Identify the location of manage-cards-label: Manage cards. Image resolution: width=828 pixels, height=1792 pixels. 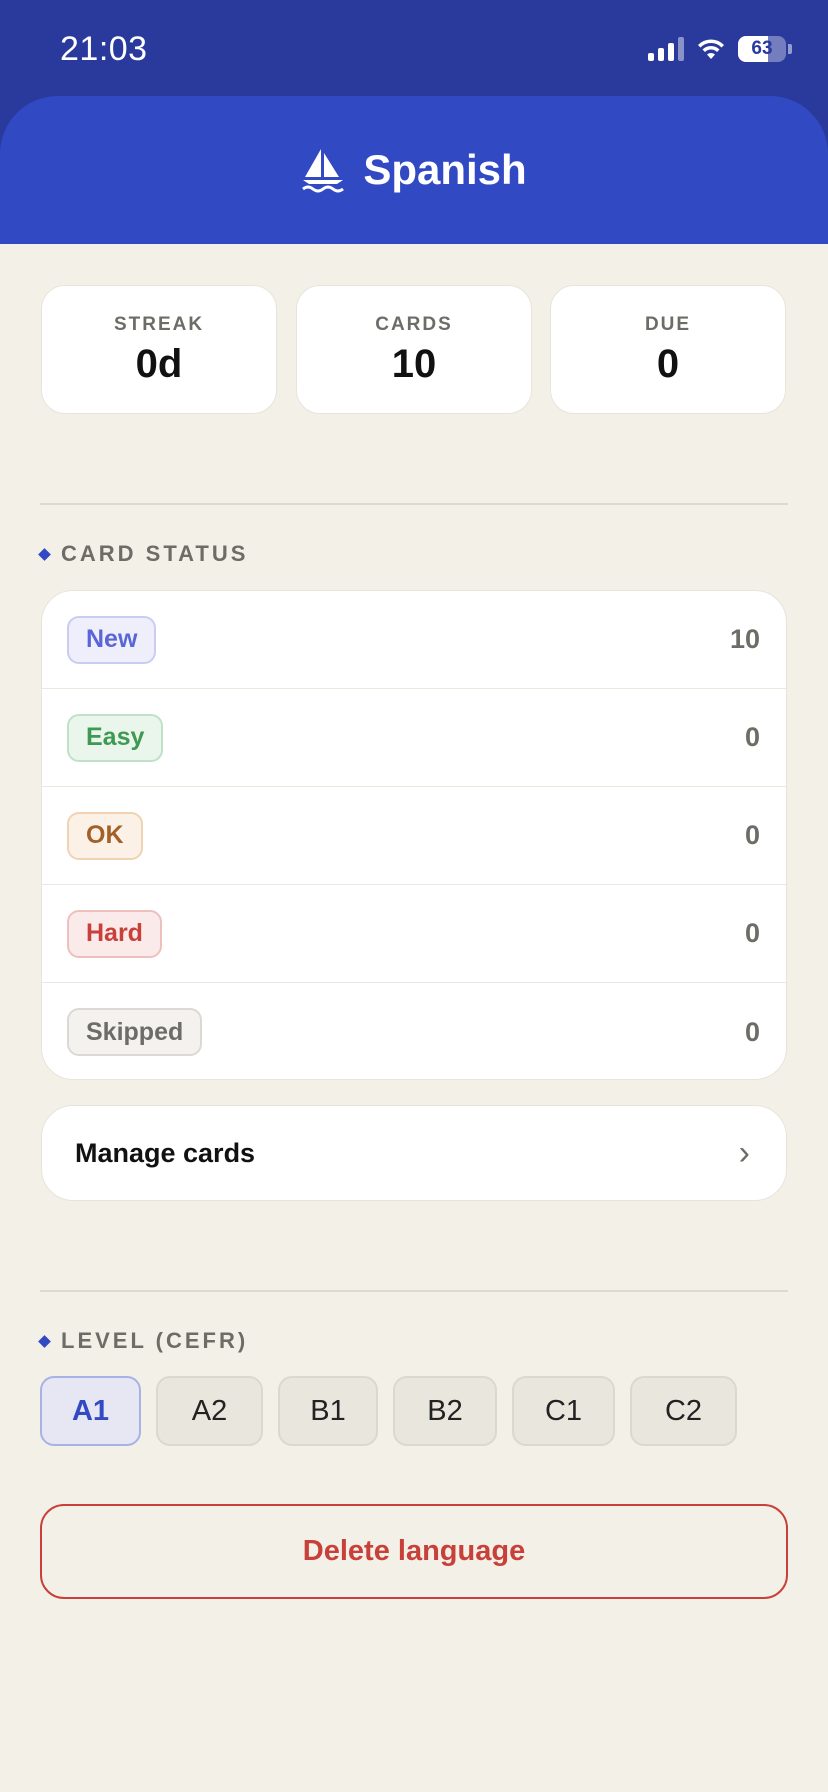
(165, 1152).